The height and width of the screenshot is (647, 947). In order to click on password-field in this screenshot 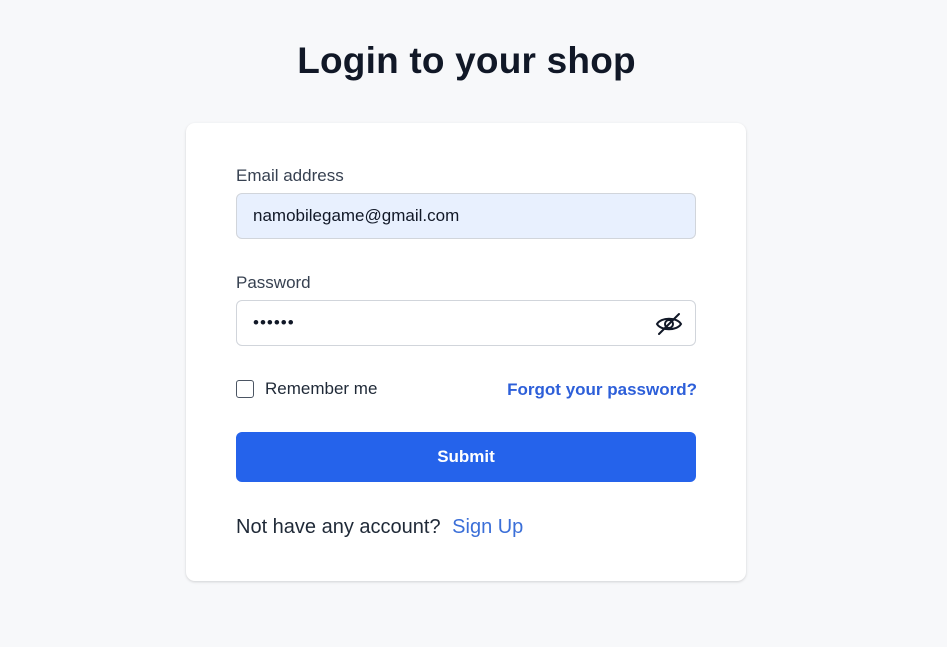, I will do `click(466, 323)`.